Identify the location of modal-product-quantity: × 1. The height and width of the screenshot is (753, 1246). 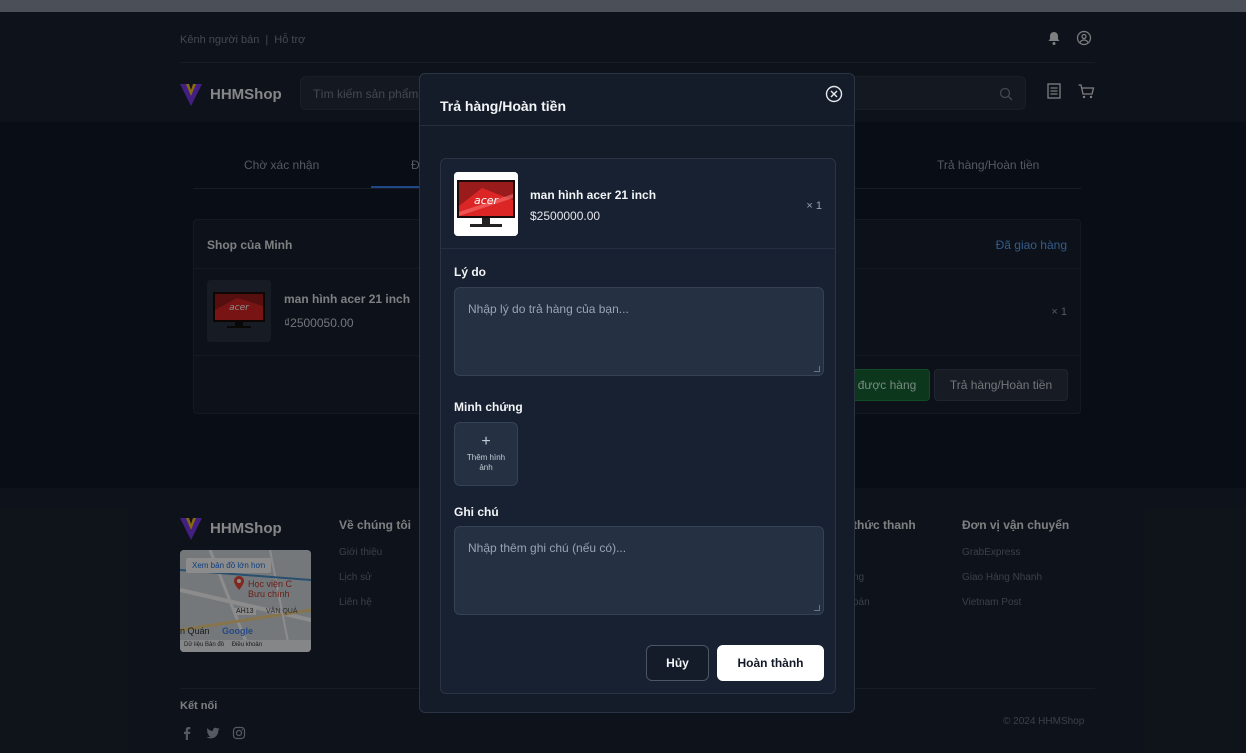
(814, 206).